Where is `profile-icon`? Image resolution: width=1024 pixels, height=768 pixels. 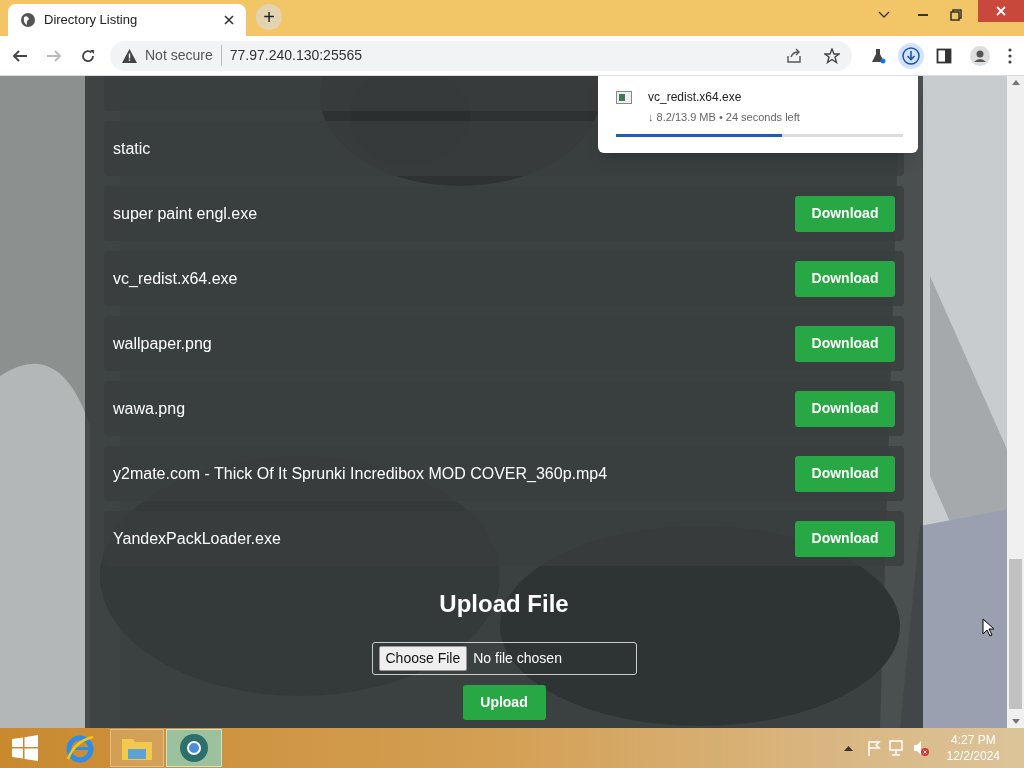
profile-icon is located at coordinates (980, 55).